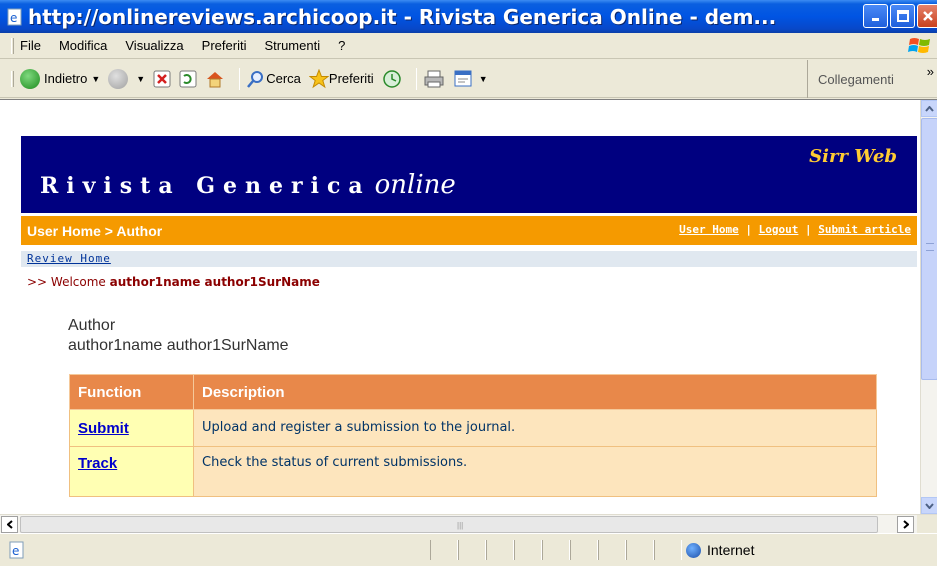 The image size is (937, 566). I want to click on scroll-up-button, so click(929, 108).